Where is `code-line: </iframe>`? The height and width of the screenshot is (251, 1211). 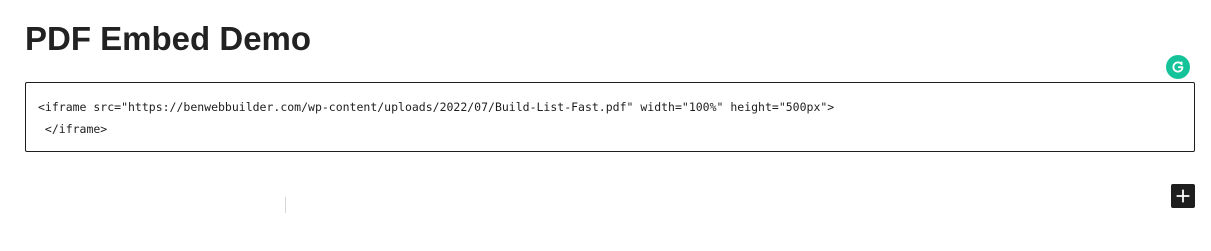 code-line: </iframe> is located at coordinates (72, 129).